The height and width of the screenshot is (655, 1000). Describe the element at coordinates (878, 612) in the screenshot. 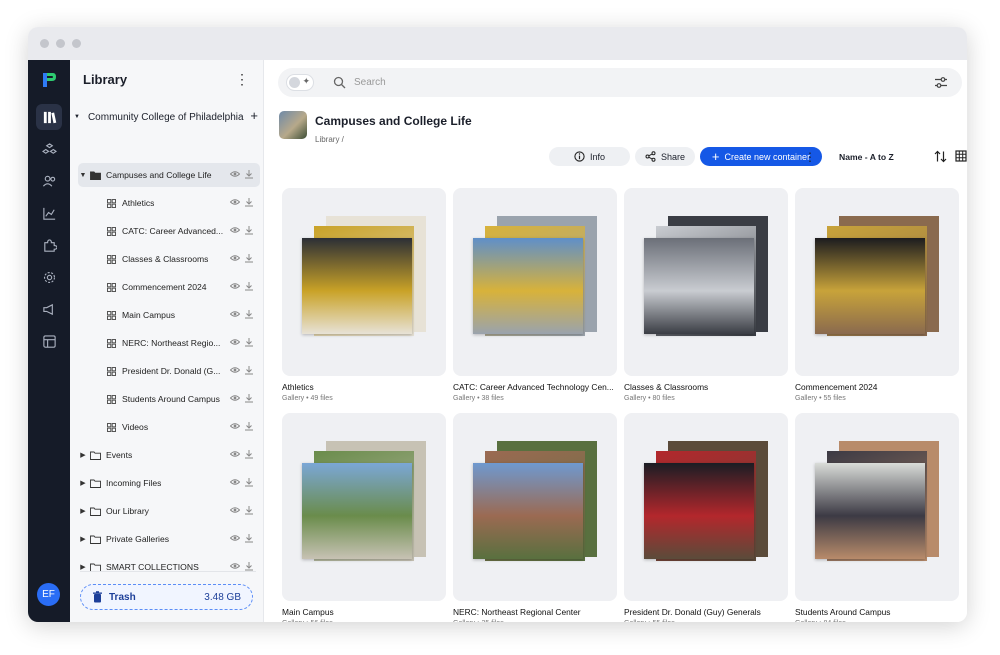

I see `card-title: Students Around Campus` at that location.